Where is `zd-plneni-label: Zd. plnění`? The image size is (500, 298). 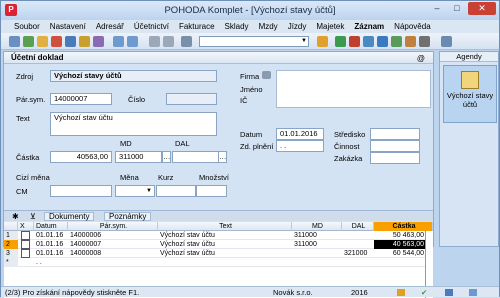 zd-plneni-label: Zd. plnění is located at coordinates (257, 146).